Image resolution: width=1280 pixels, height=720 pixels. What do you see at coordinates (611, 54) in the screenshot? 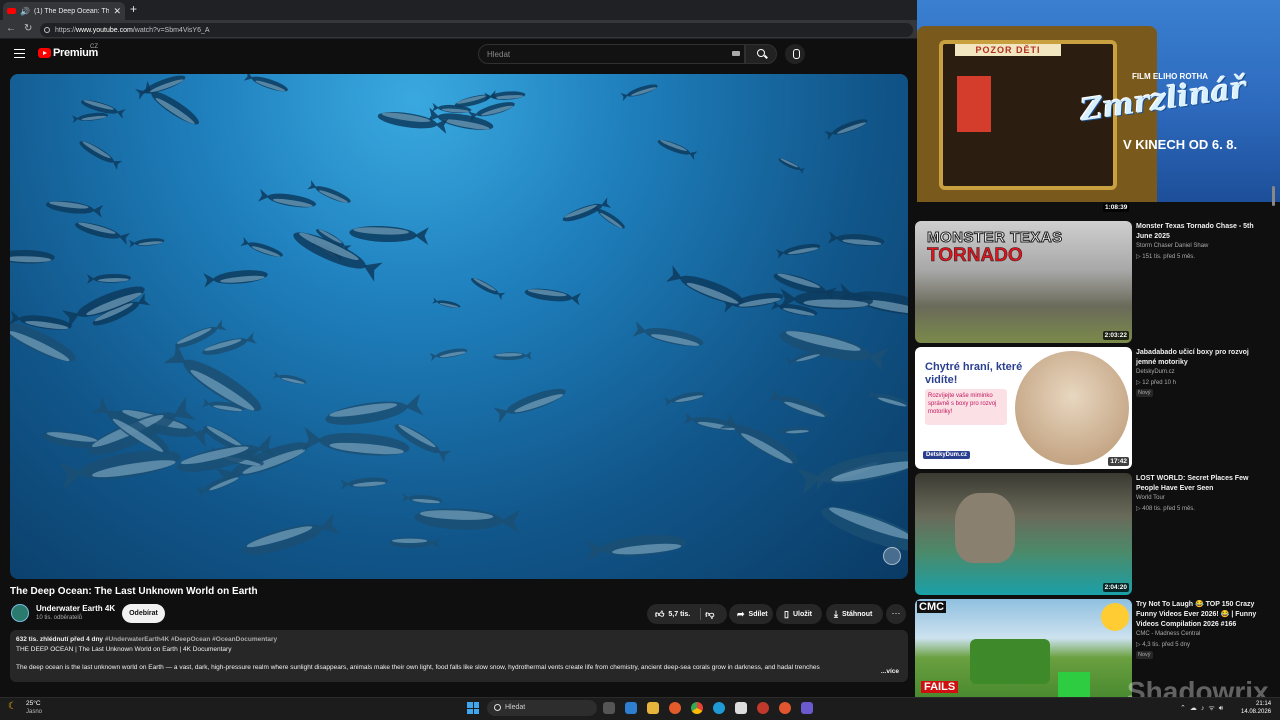
I see `search-input: Hledat` at bounding box center [611, 54].